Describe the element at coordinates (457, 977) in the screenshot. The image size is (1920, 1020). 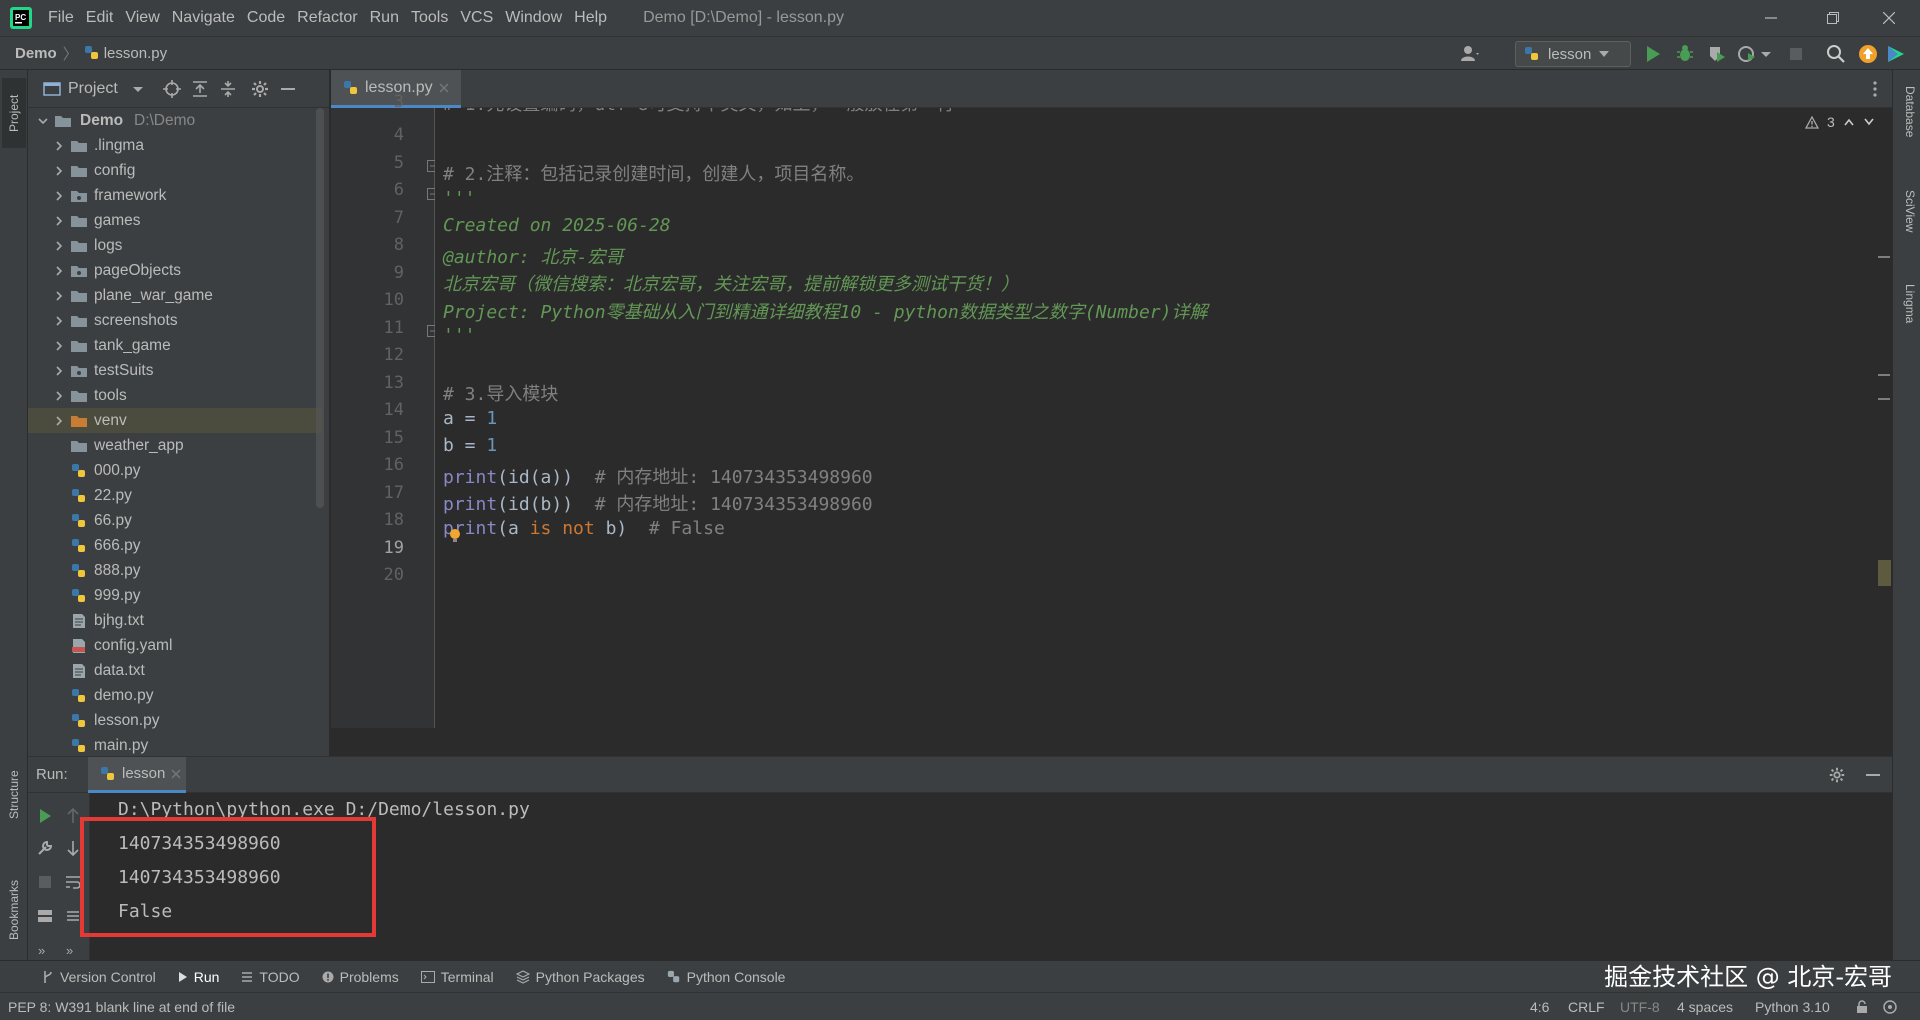
I see `terminal-tool-button: Terminal` at that location.